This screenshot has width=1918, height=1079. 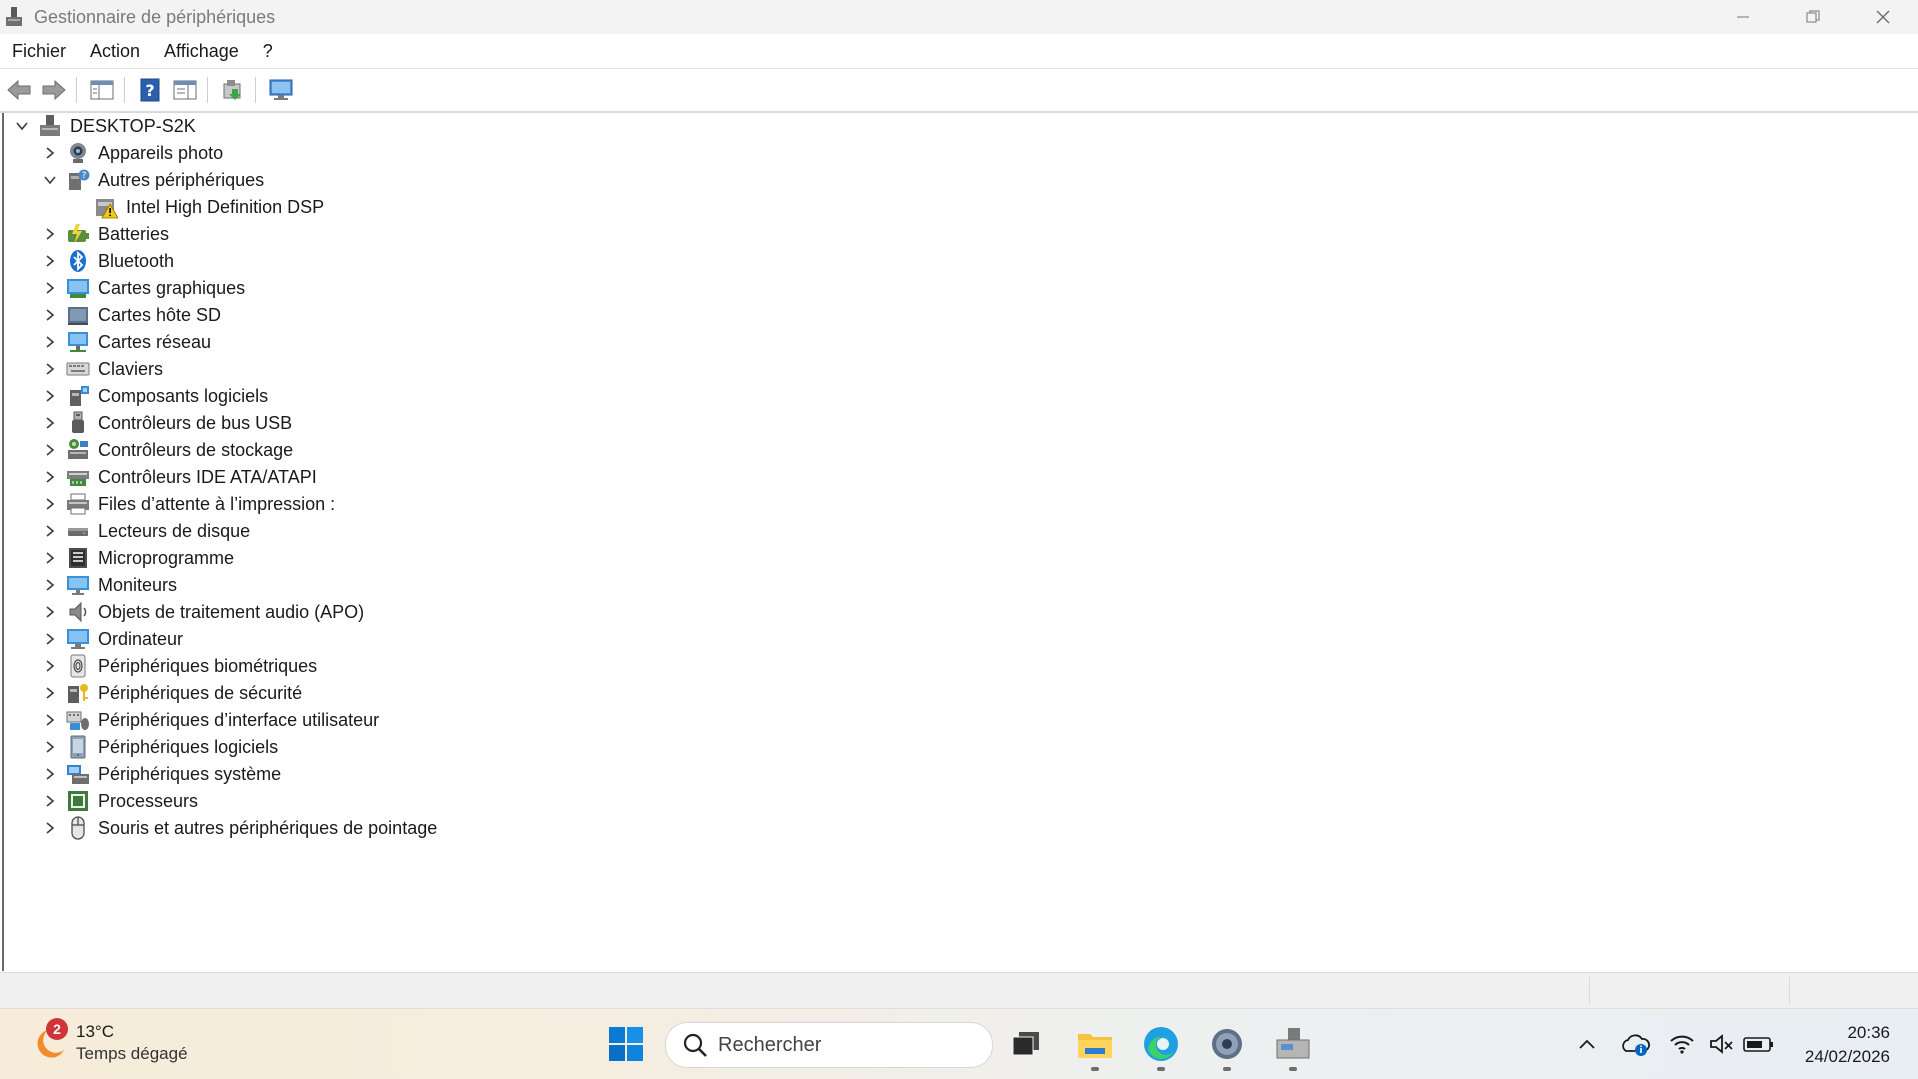 I want to click on tree-node: Processeurs, so click(x=119, y=801).